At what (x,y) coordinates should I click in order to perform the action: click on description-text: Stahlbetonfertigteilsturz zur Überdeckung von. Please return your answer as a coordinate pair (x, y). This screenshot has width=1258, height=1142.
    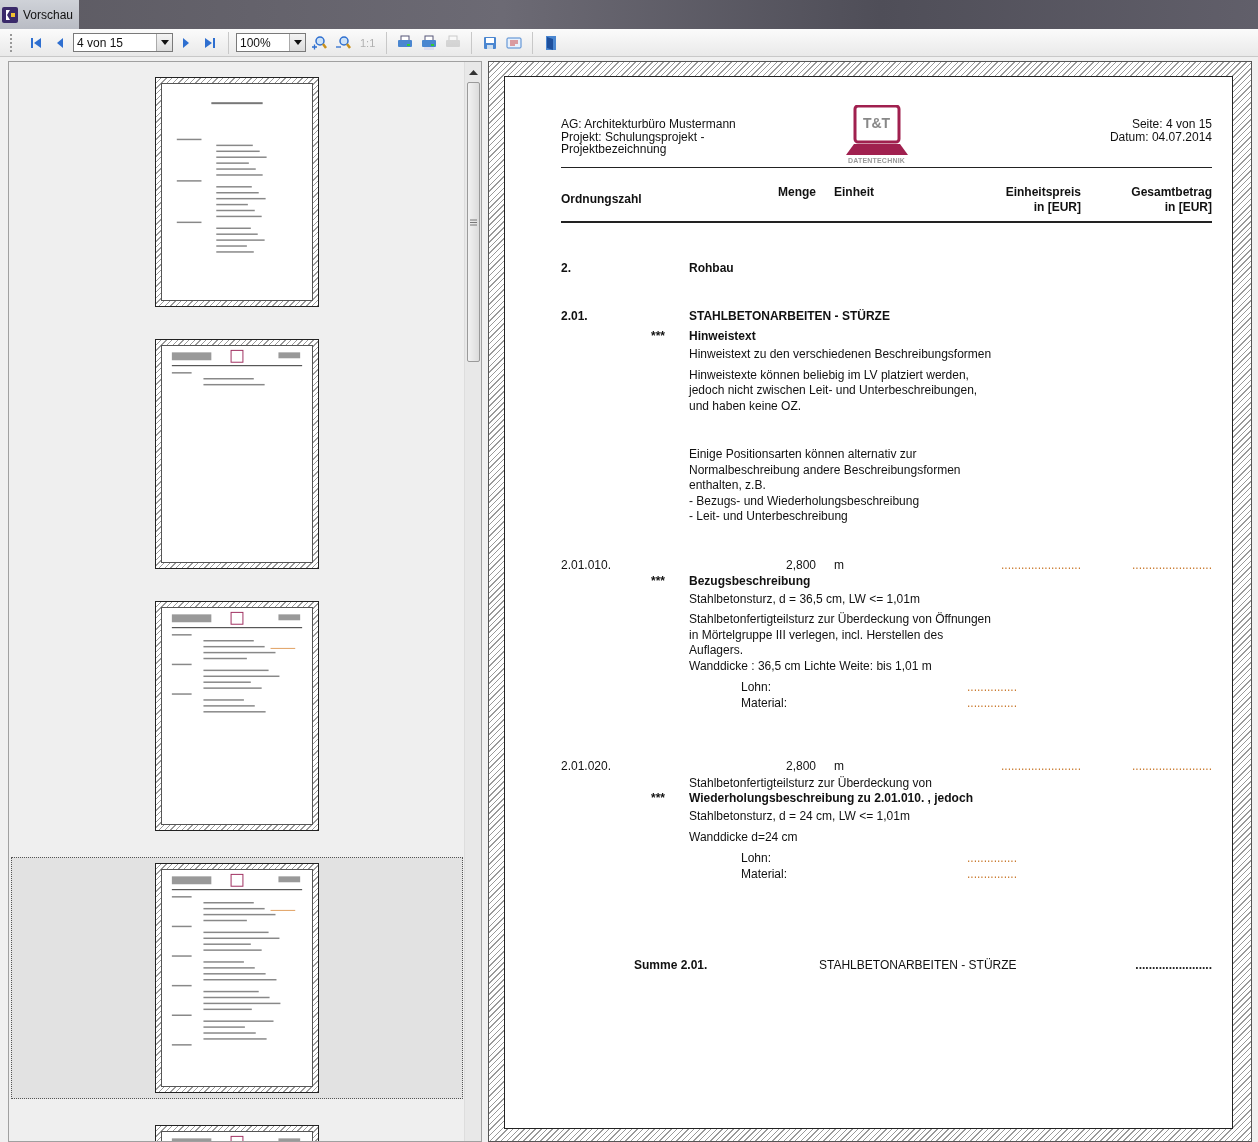
    Looking at the image, I should click on (810, 783).